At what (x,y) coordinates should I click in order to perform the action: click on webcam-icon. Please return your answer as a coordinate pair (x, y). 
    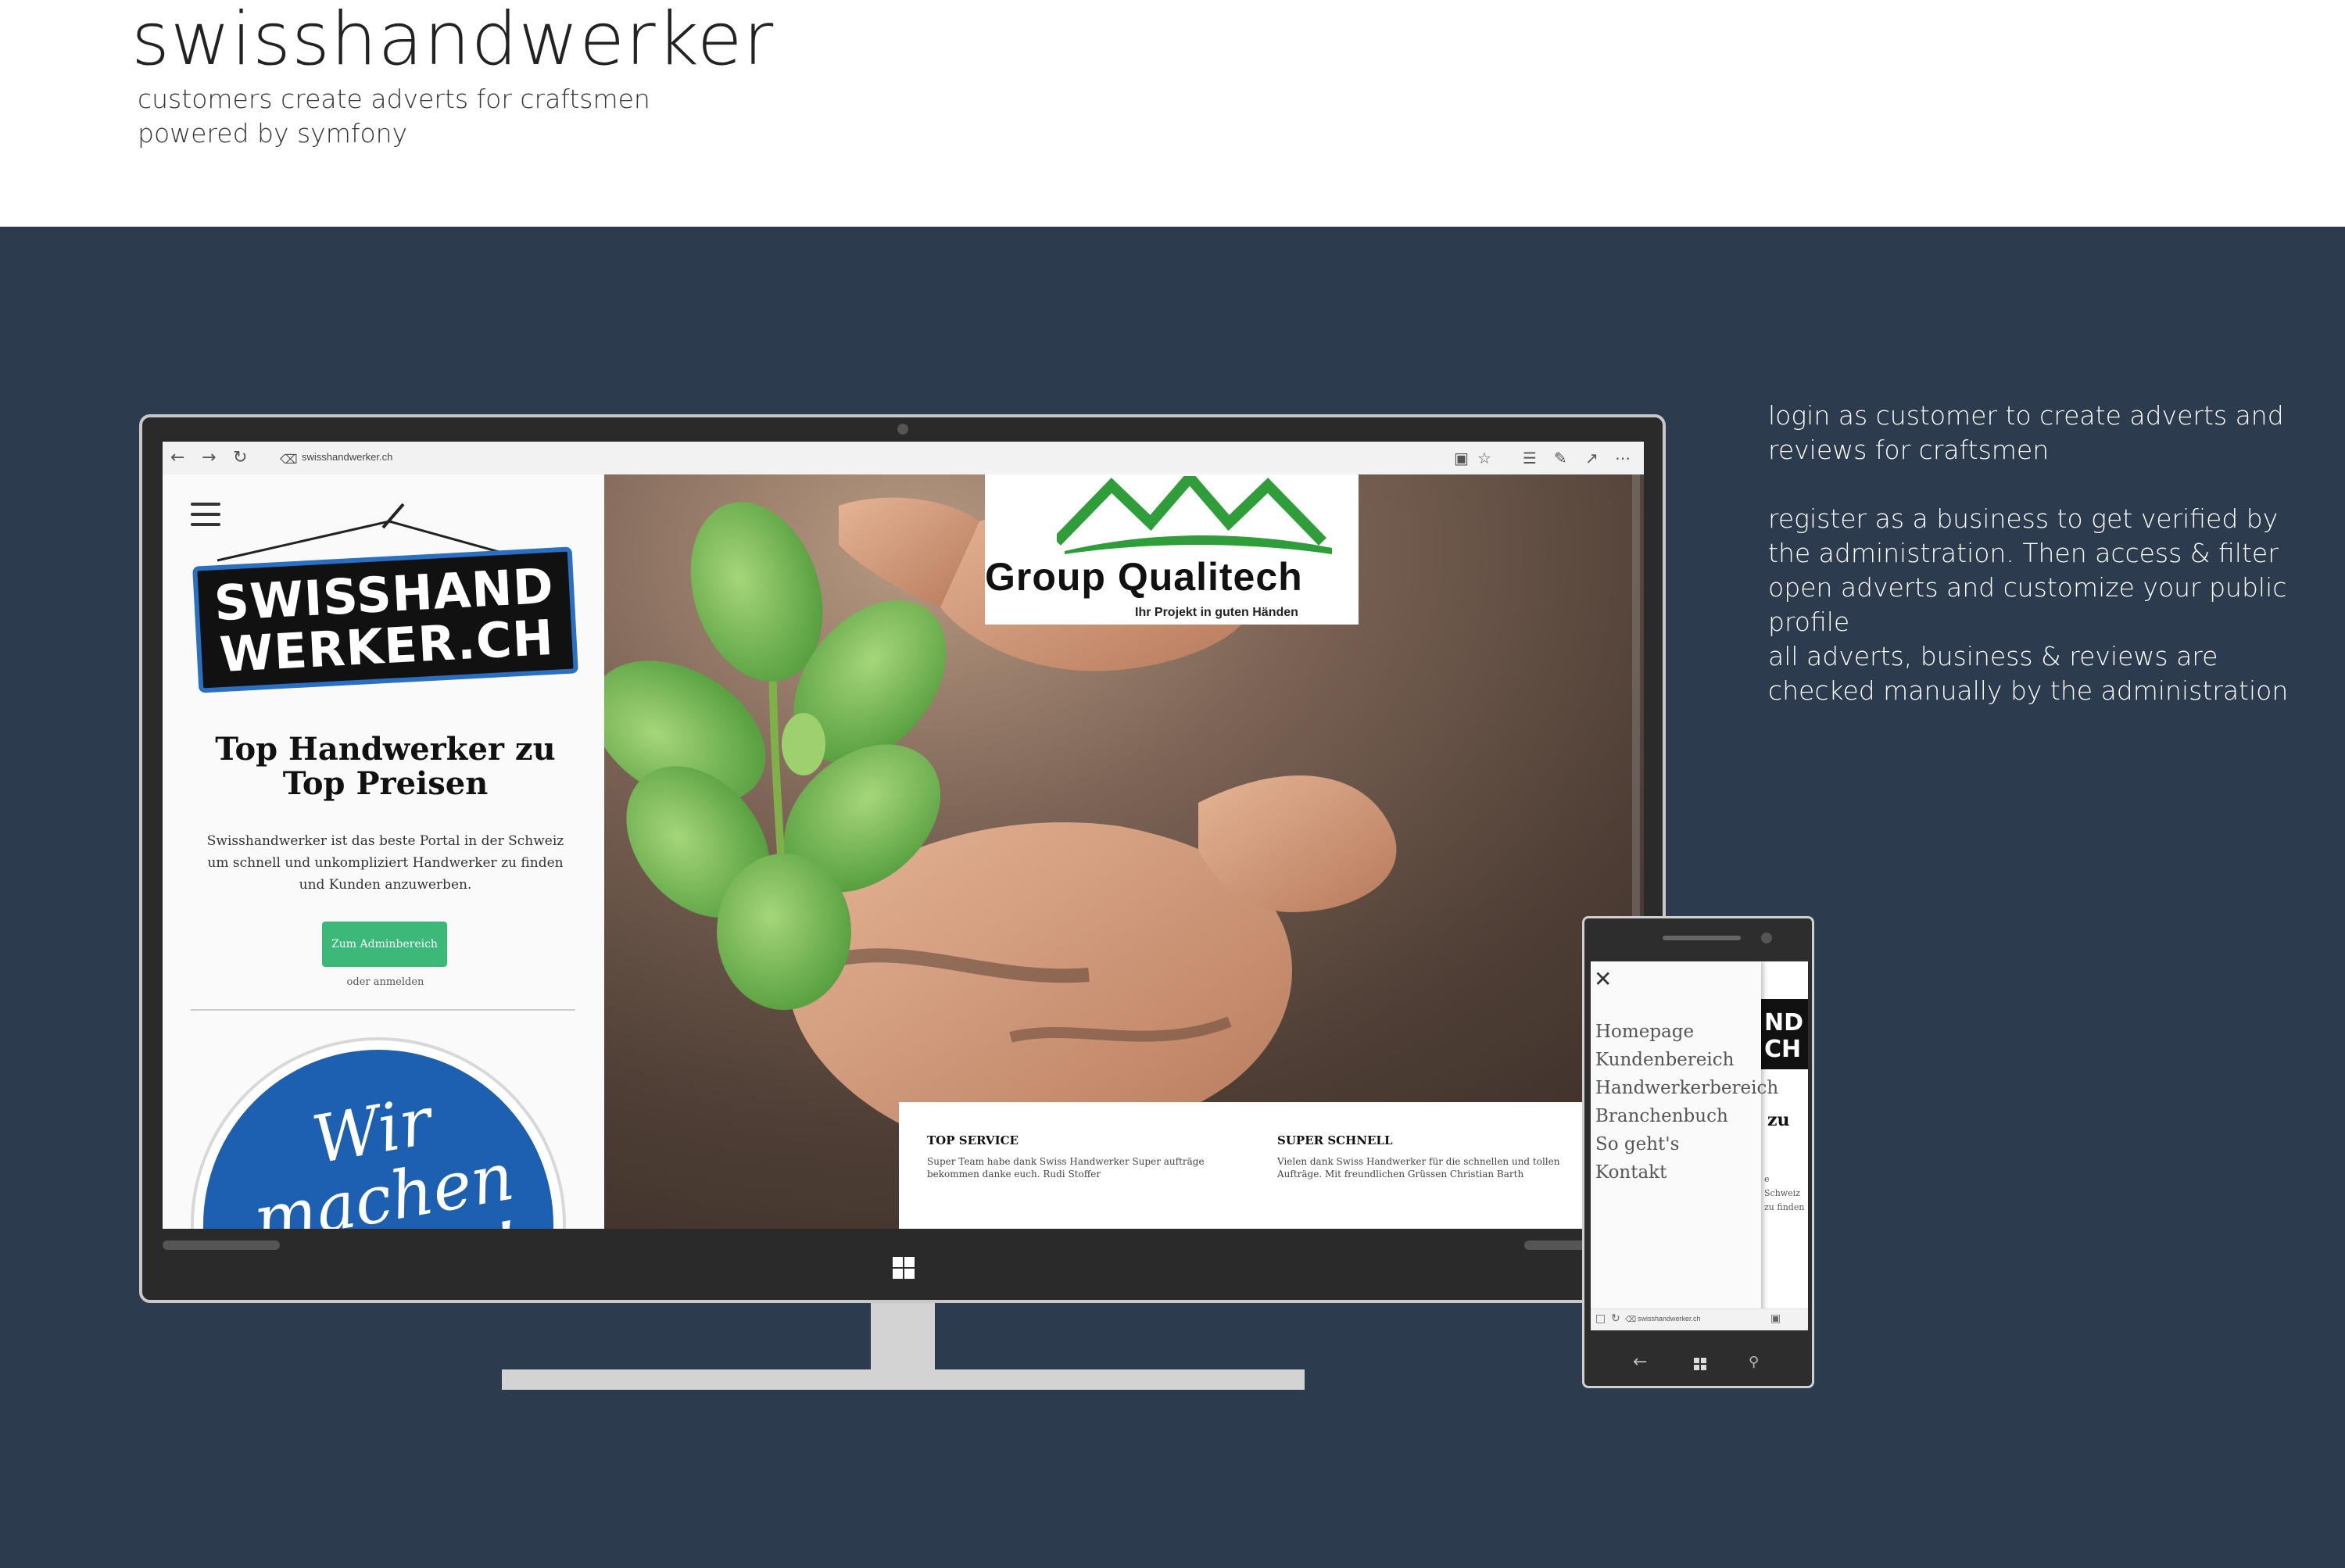
    Looking at the image, I should click on (902, 429).